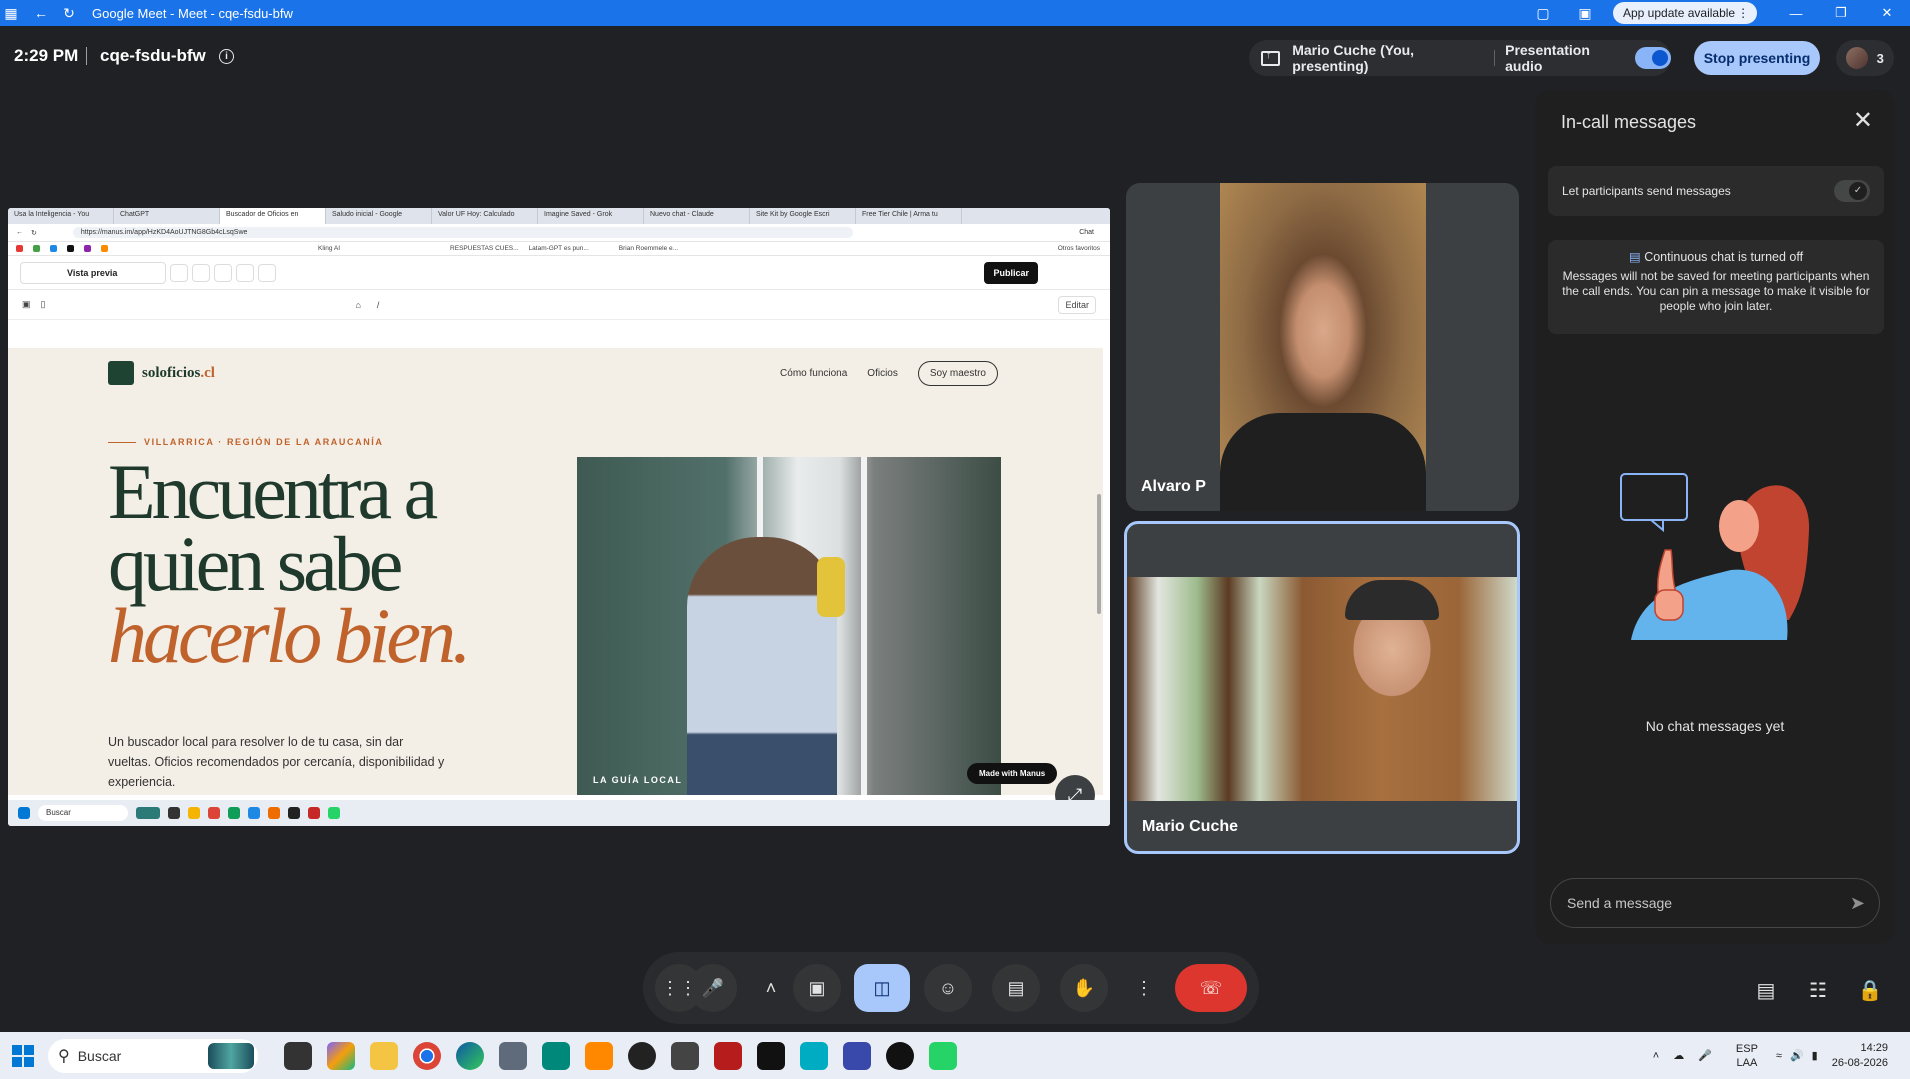  What do you see at coordinates (771, 1055) in the screenshot?
I see `capcut-icon` at bounding box center [771, 1055].